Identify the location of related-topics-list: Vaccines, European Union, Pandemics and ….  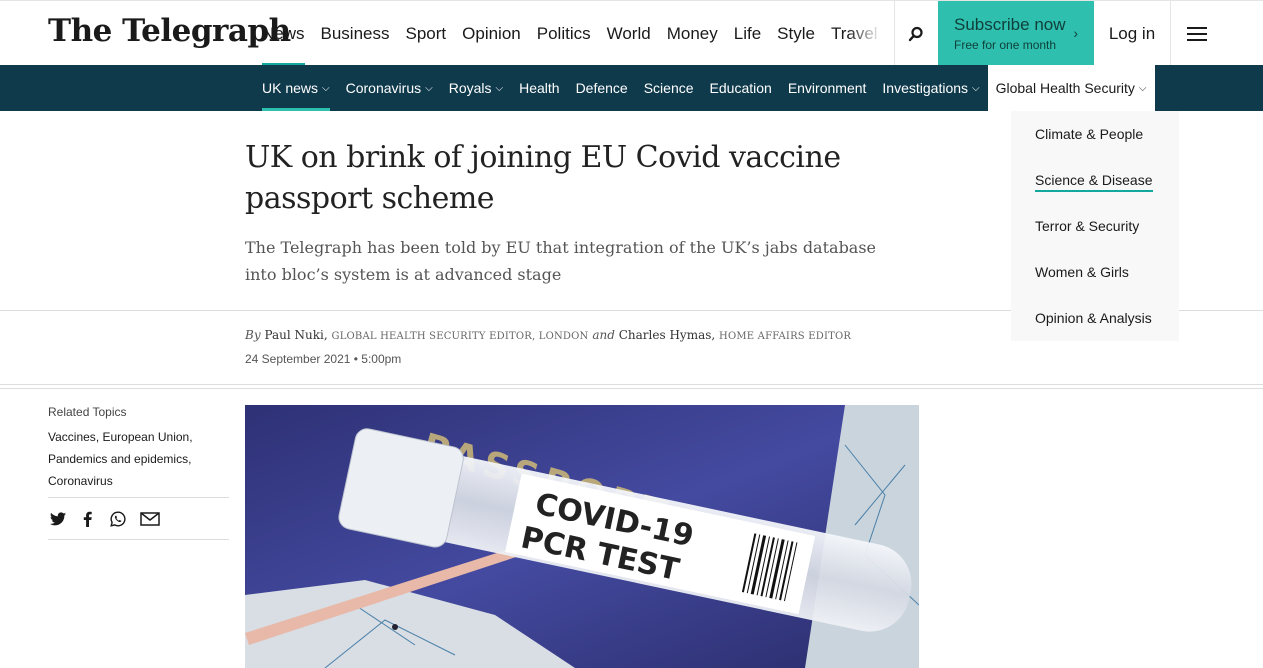
(120, 459).